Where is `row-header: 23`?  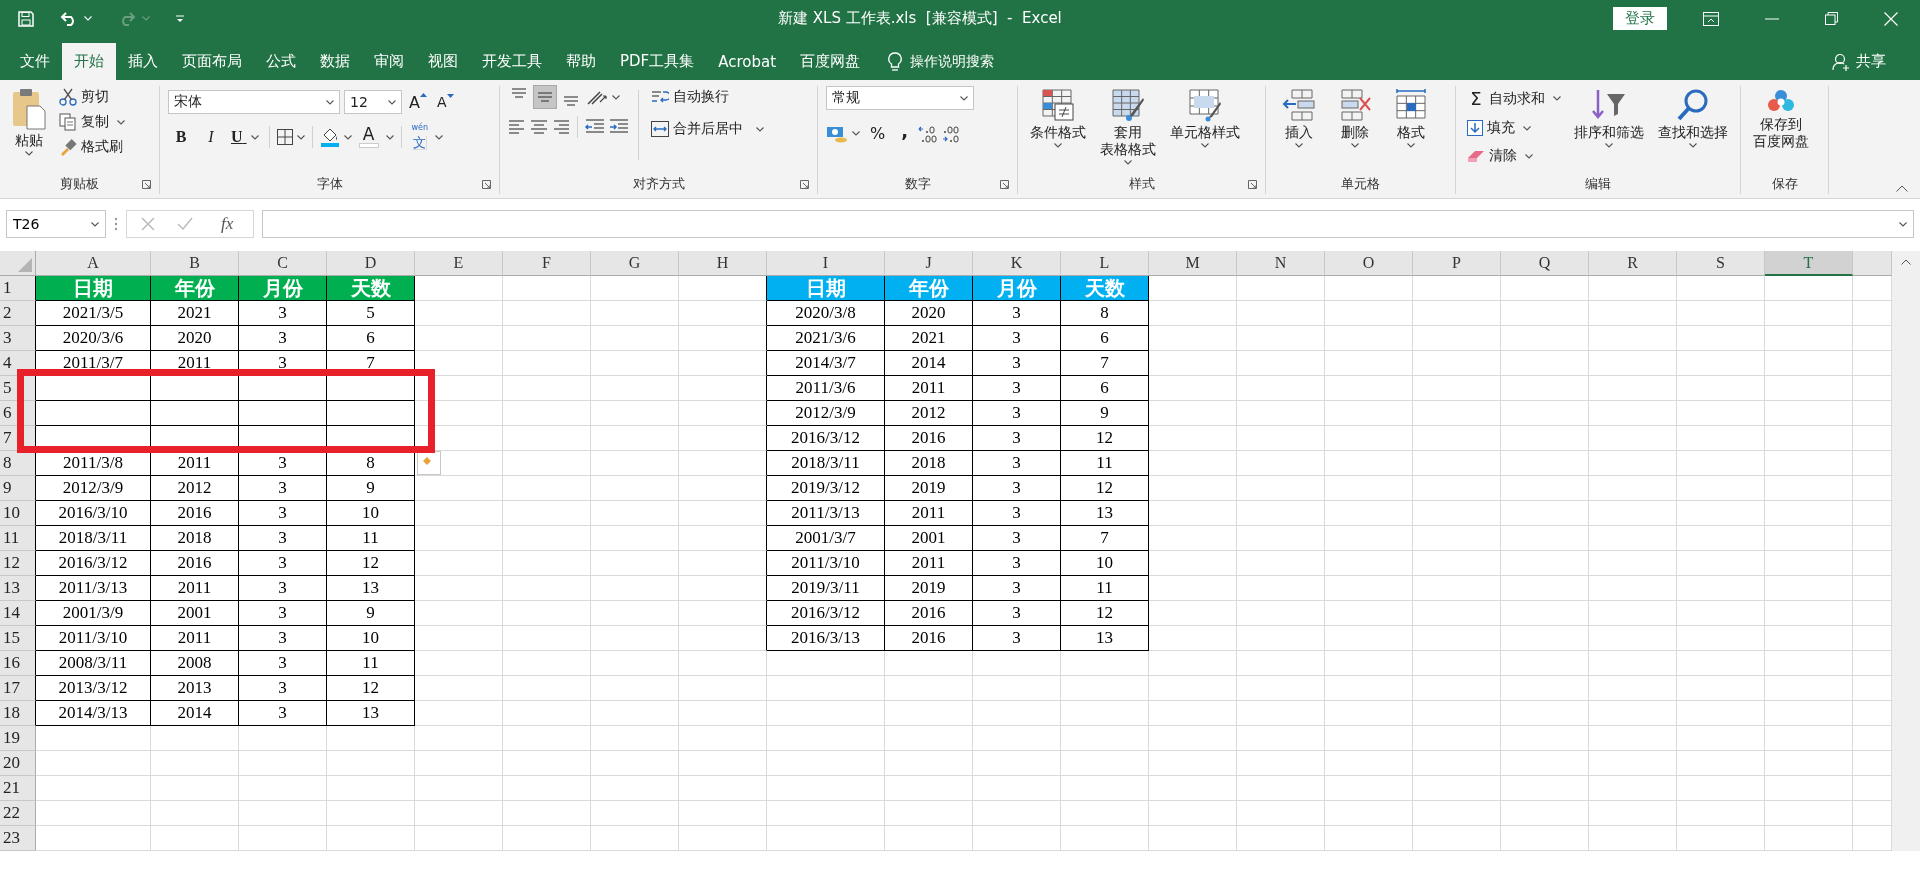 row-header: 23 is located at coordinates (18, 838).